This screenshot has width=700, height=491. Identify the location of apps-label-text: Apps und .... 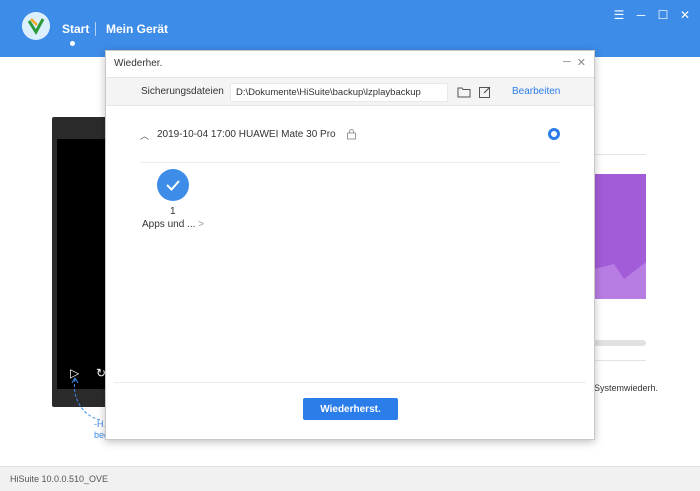
(169, 224).